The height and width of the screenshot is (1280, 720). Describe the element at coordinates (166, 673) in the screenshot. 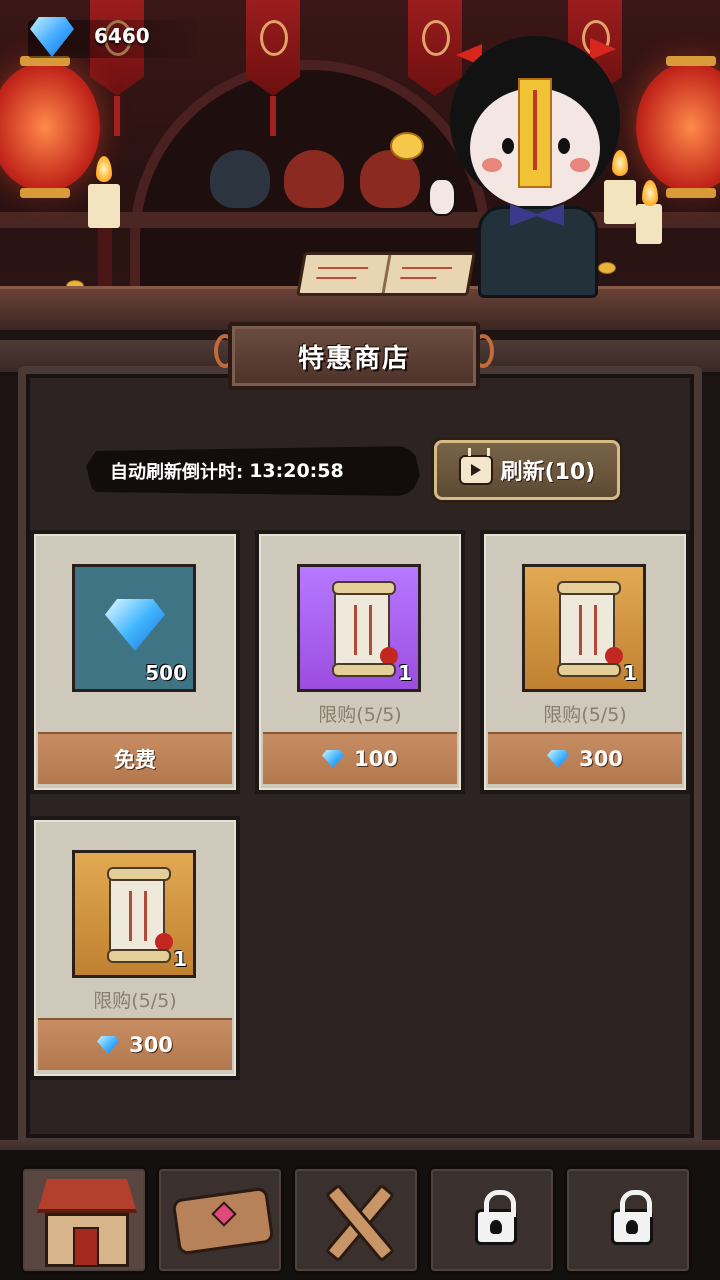

I see `item-quantity: 500` at that location.